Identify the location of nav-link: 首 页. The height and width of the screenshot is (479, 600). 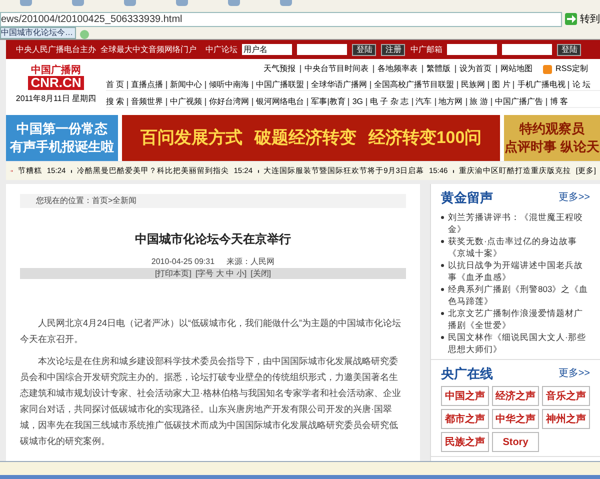
(115, 85).